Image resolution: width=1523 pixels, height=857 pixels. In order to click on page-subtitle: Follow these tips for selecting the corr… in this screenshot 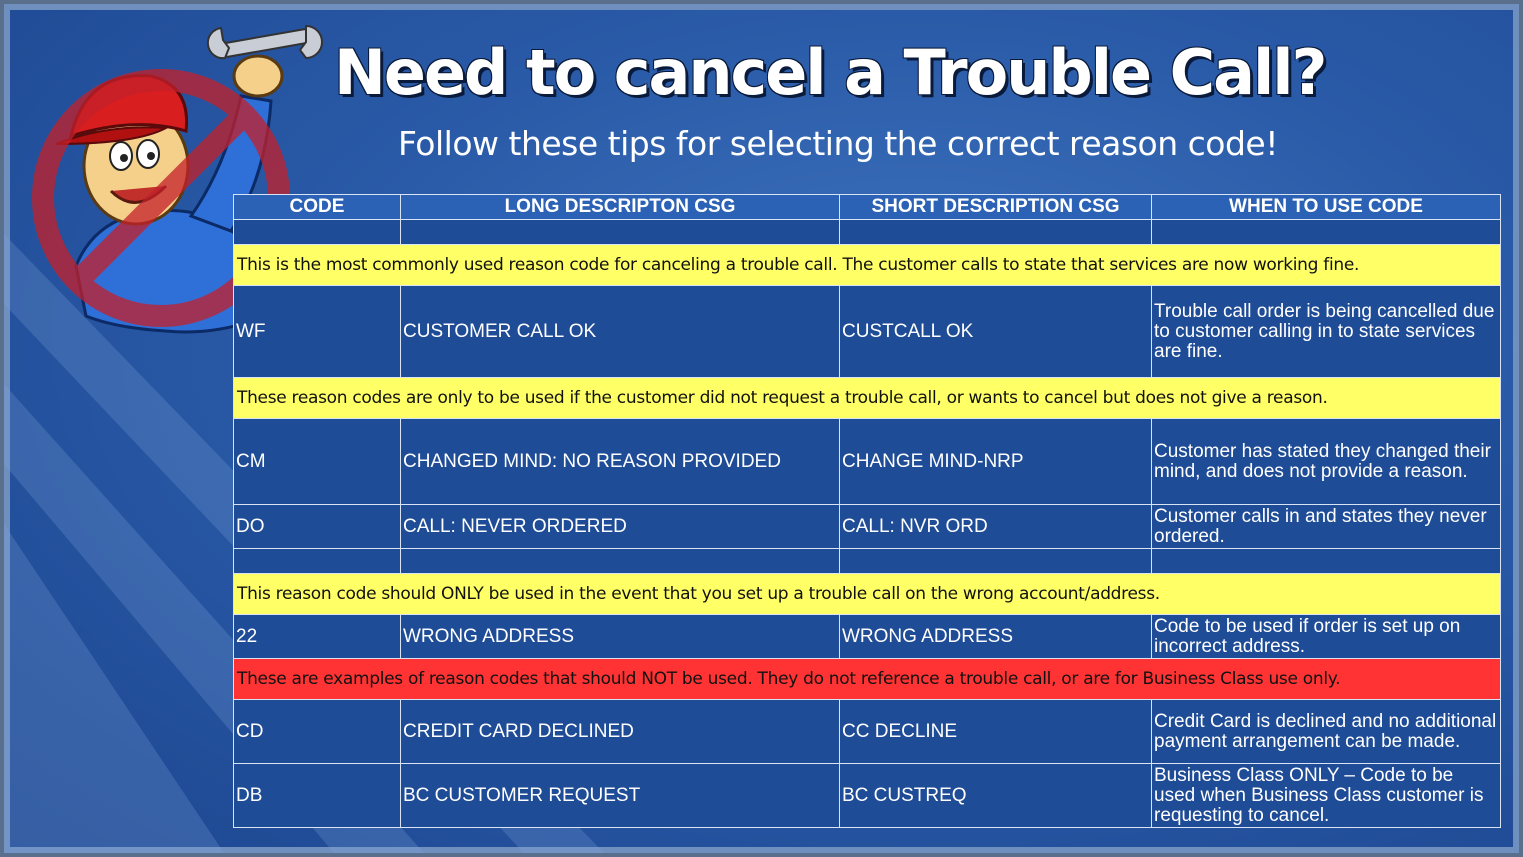, I will do `click(838, 143)`.